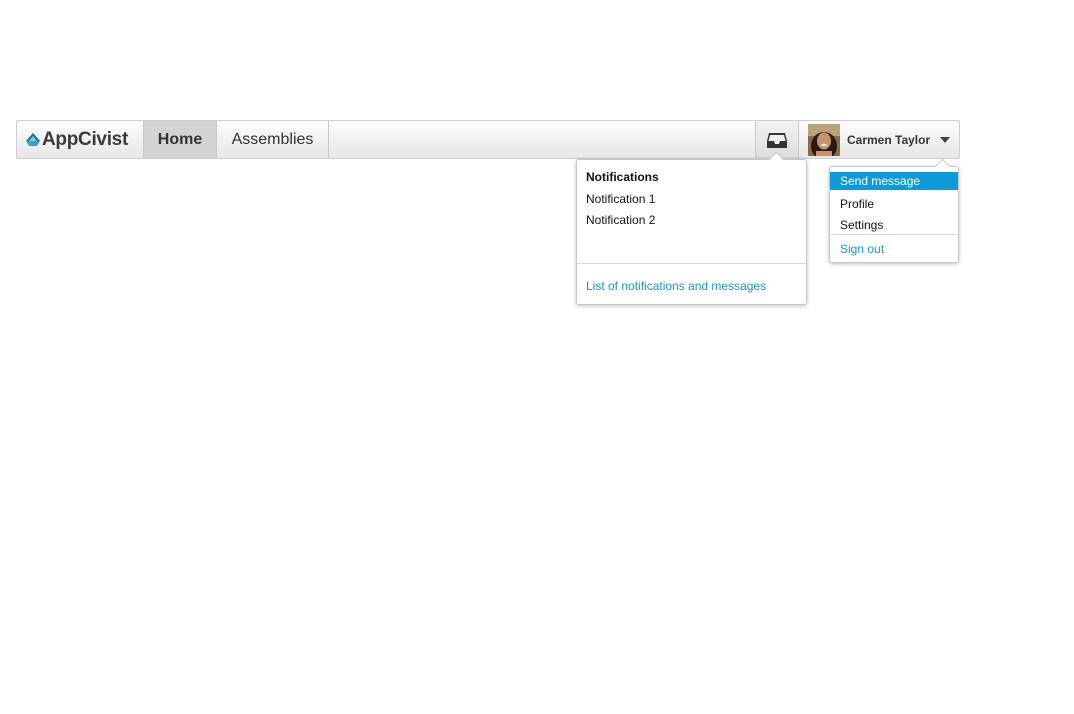  Describe the element at coordinates (894, 225) in the screenshot. I see `menu-item-settings: Settings` at that location.